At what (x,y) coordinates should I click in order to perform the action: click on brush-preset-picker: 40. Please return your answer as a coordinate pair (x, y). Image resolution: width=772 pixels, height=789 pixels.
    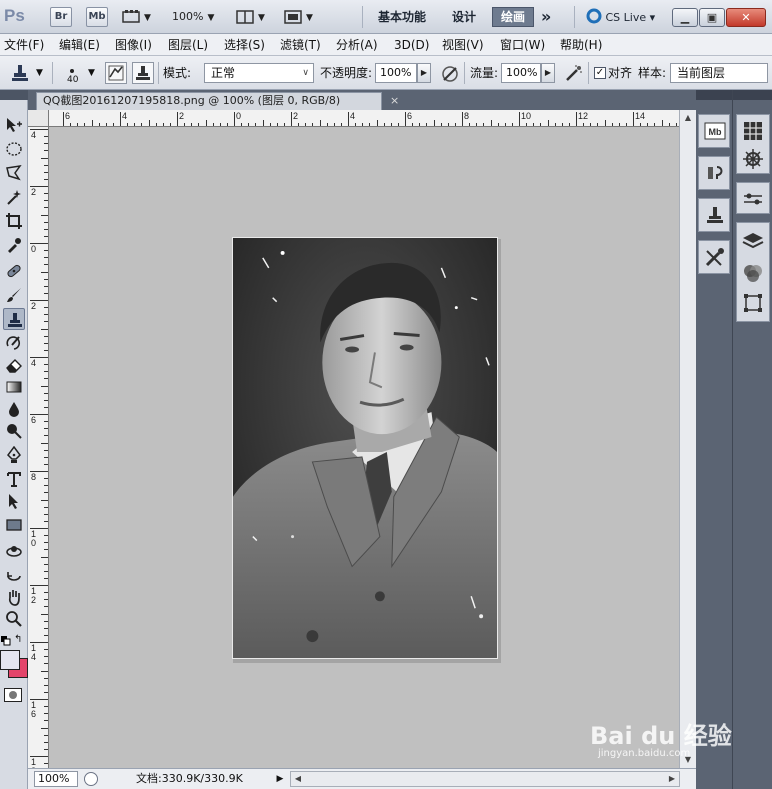
    Looking at the image, I should click on (71, 73).